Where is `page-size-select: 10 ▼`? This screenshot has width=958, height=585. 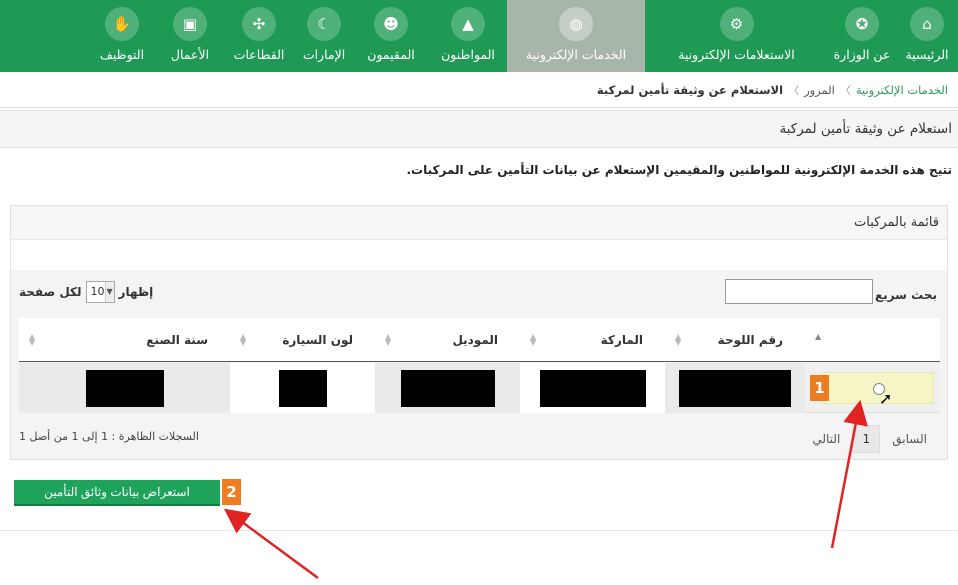
page-size-select: 10 ▼ is located at coordinates (100, 291).